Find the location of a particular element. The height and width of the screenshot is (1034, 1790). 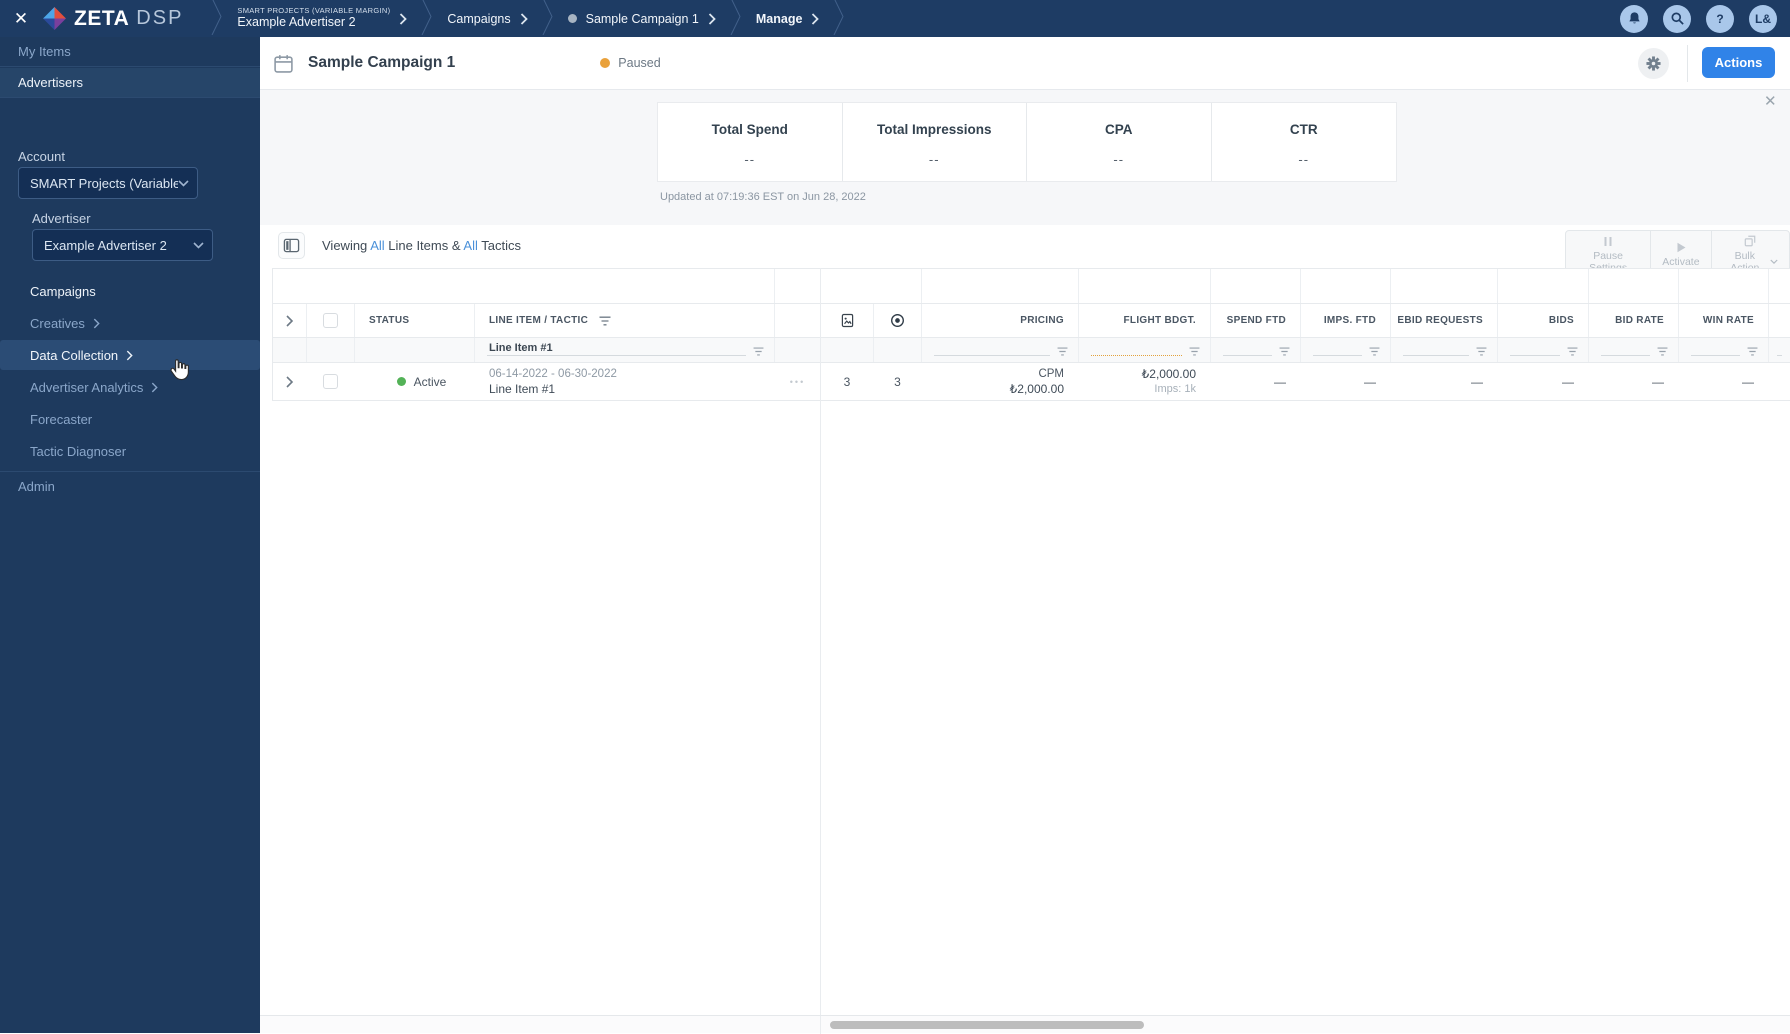

filter-win-rate is located at coordinates (1724, 350).